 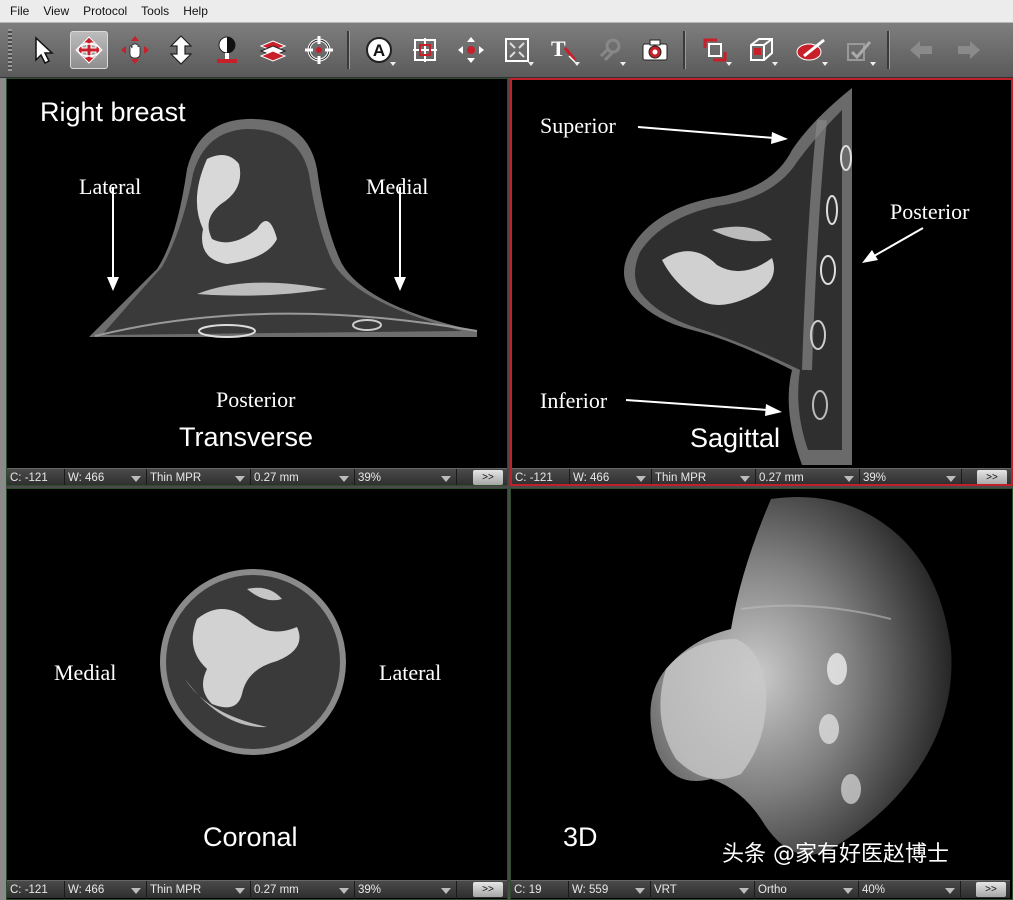 I want to click on svg-text: A, so click(x=379, y=50).